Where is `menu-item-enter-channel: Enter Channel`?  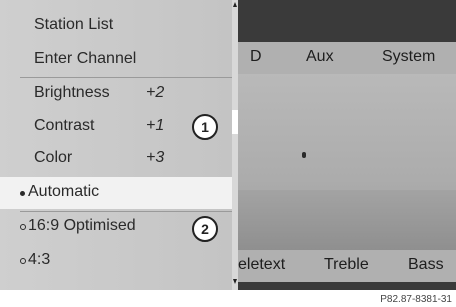
menu-item-enter-channel: Enter Channel is located at coordinates (116, 60).